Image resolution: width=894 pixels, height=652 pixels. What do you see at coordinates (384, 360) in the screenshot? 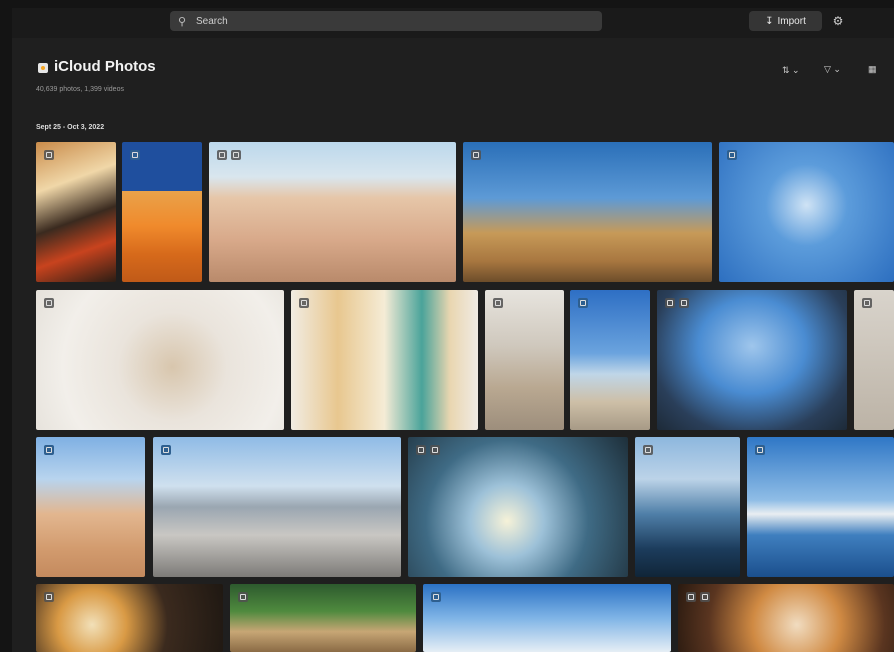
I see `photo-pizza-and-latte` at bounding box center [384, 360].